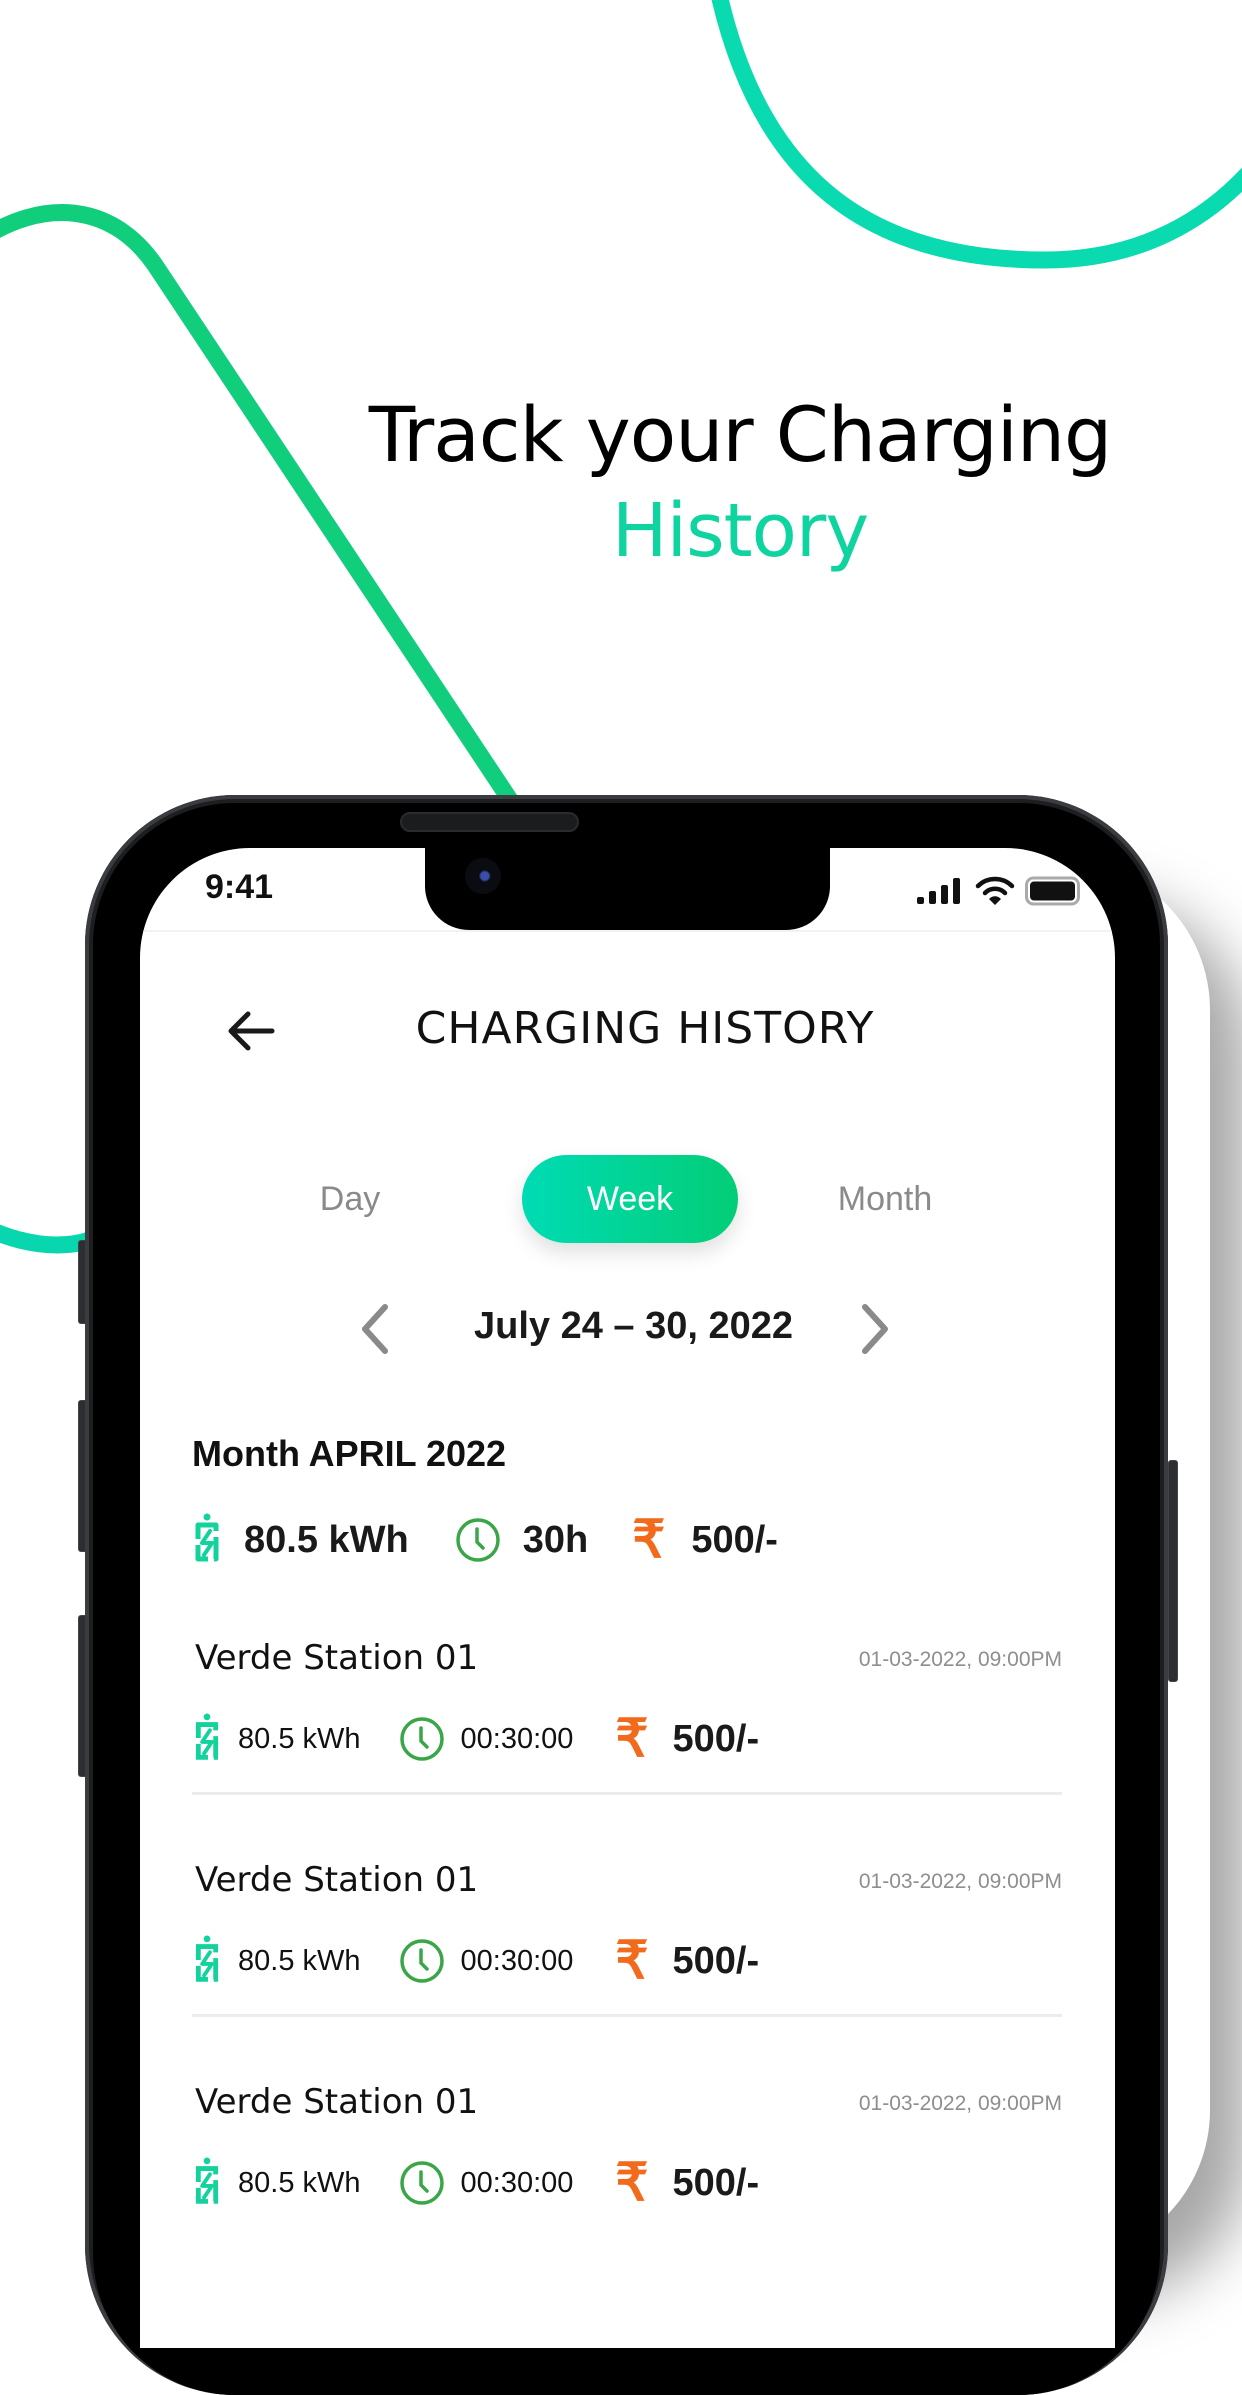  I want to click on summary-title: Month APRIL 2022, so click(349, 1453).